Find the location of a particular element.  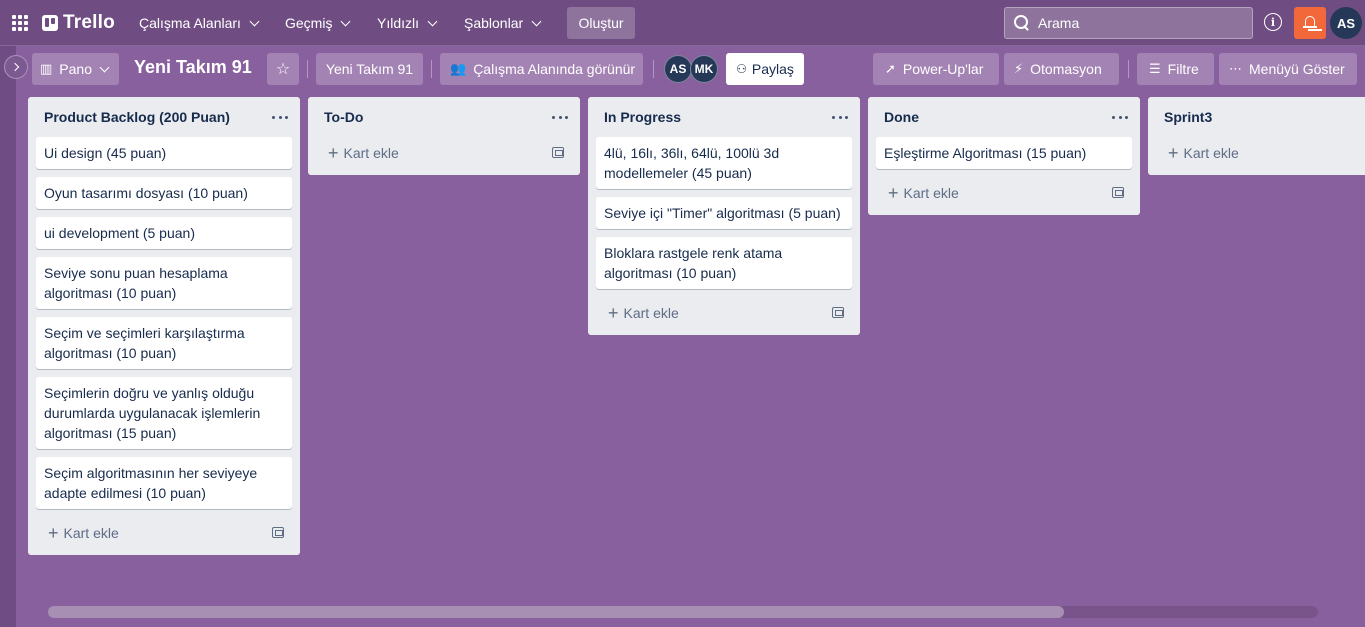

sidebar-collapsed is located at coordinates (8, 336).